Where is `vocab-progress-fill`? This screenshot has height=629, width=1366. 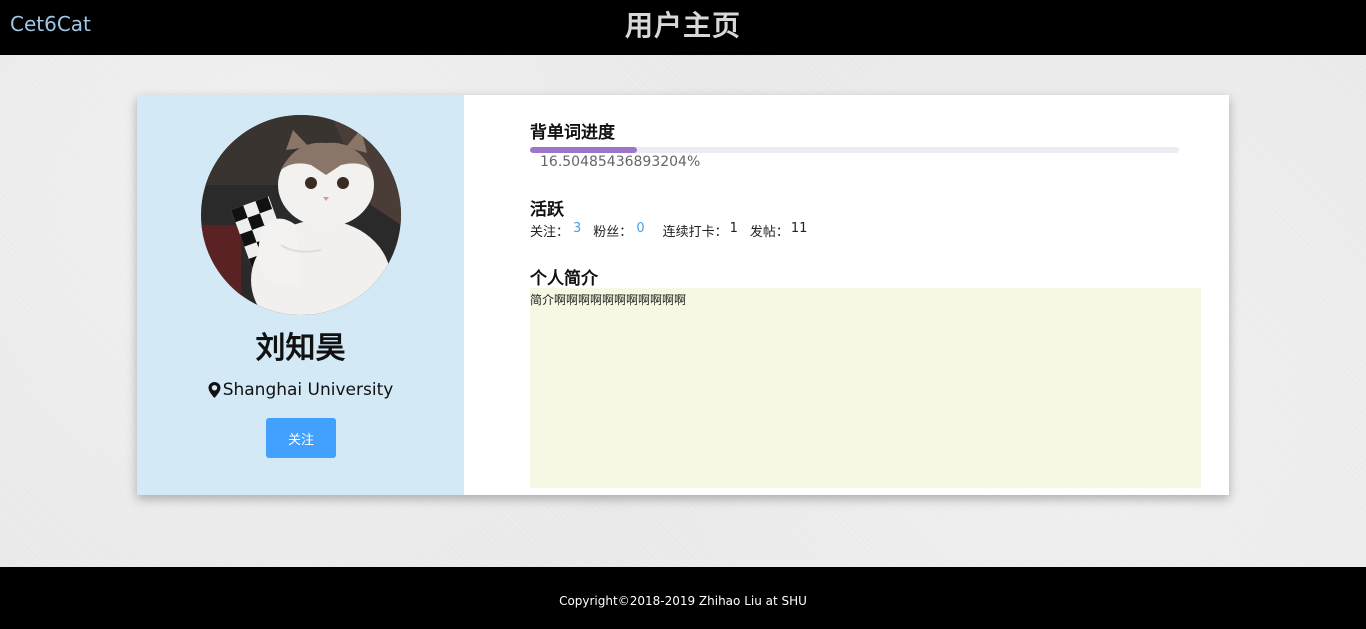
vocab-progress-fill is located at coordinates (584, 150).